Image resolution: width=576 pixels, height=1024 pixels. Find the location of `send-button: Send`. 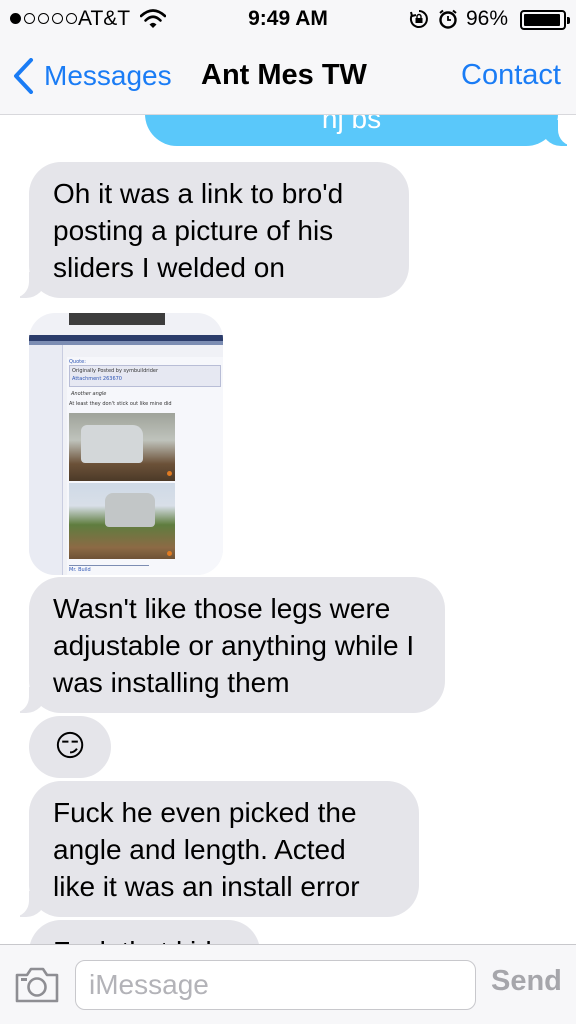

send-button: Send is located at coordinates (526, 981).